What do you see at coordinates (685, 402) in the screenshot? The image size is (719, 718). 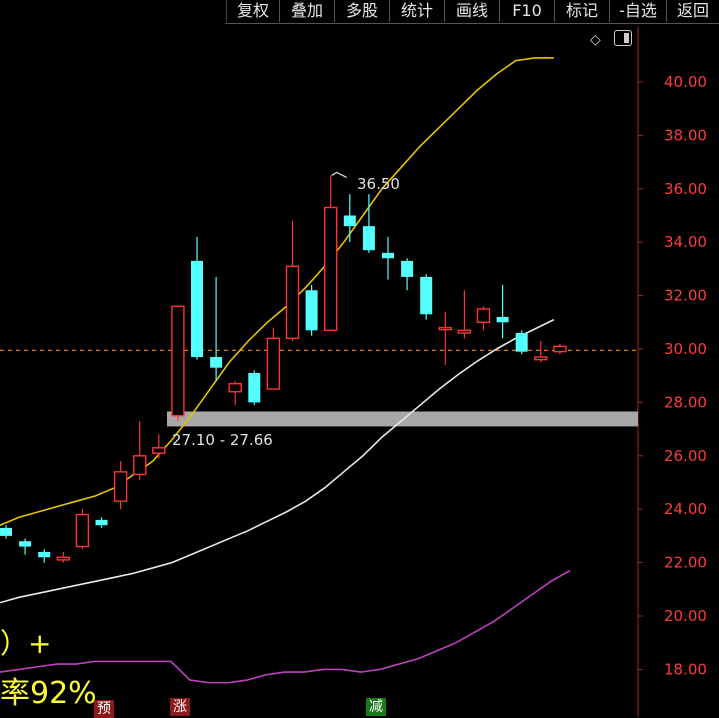 I see `price-tick-label: 28.00` at bounding box center [685, 402].